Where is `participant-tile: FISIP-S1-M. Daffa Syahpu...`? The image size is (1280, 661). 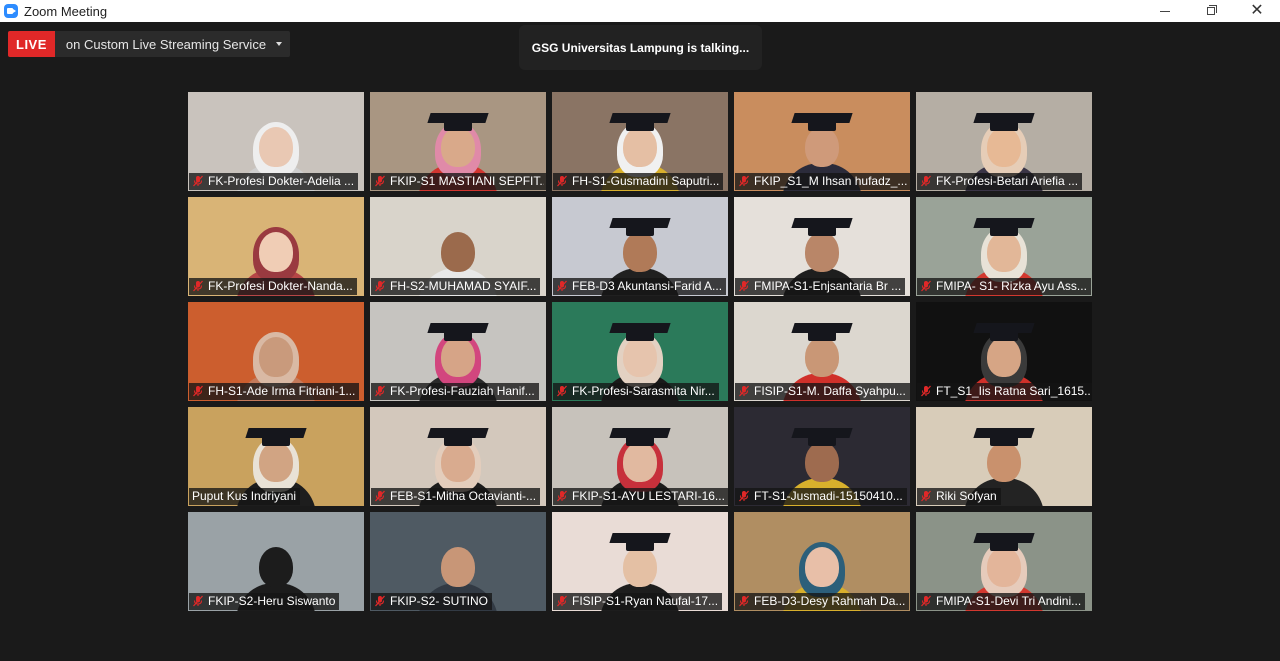
participant-tile: FISIP-S1-M. Daffa Syahpu... is located at coordinates (822, 351).